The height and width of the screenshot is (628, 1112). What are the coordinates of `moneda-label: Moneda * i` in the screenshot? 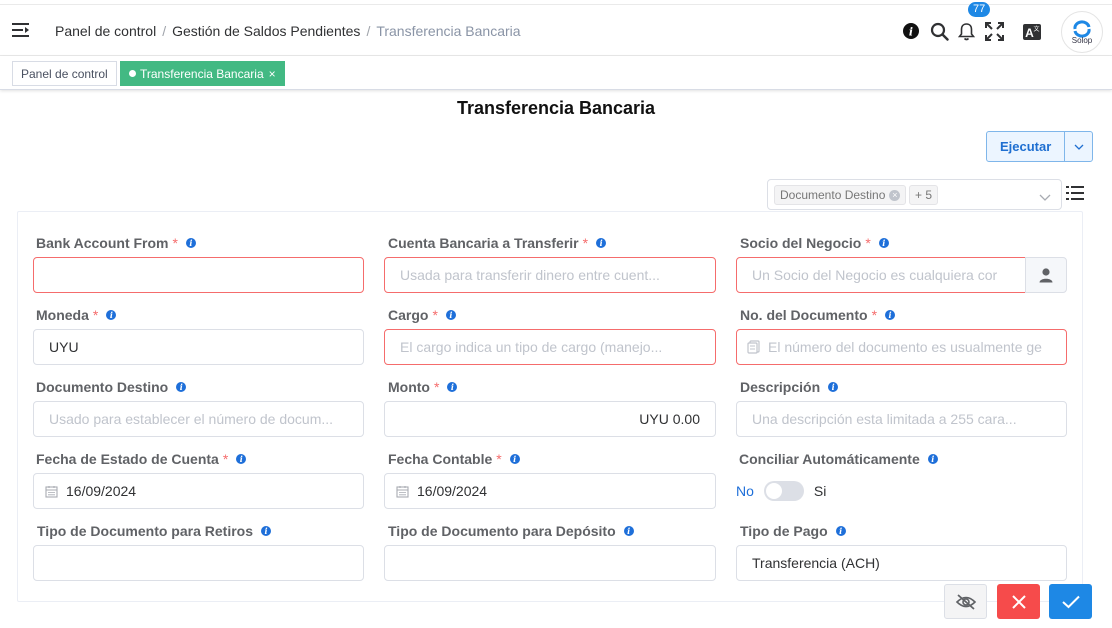 It's located at (76, 315).